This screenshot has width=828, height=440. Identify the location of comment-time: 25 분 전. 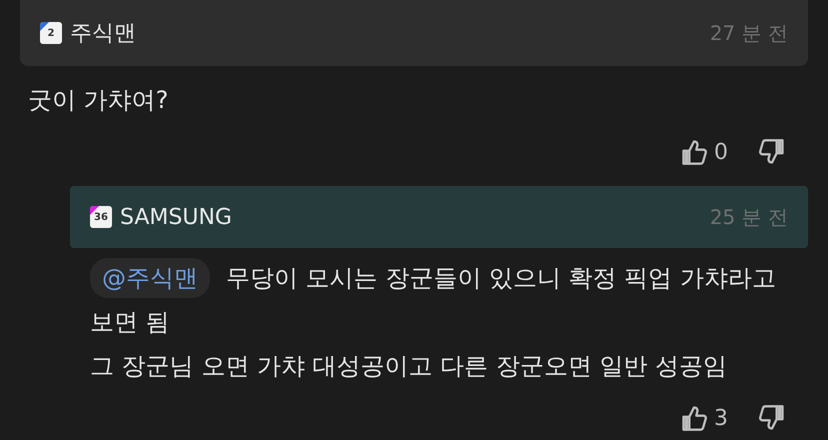
(749, 217).